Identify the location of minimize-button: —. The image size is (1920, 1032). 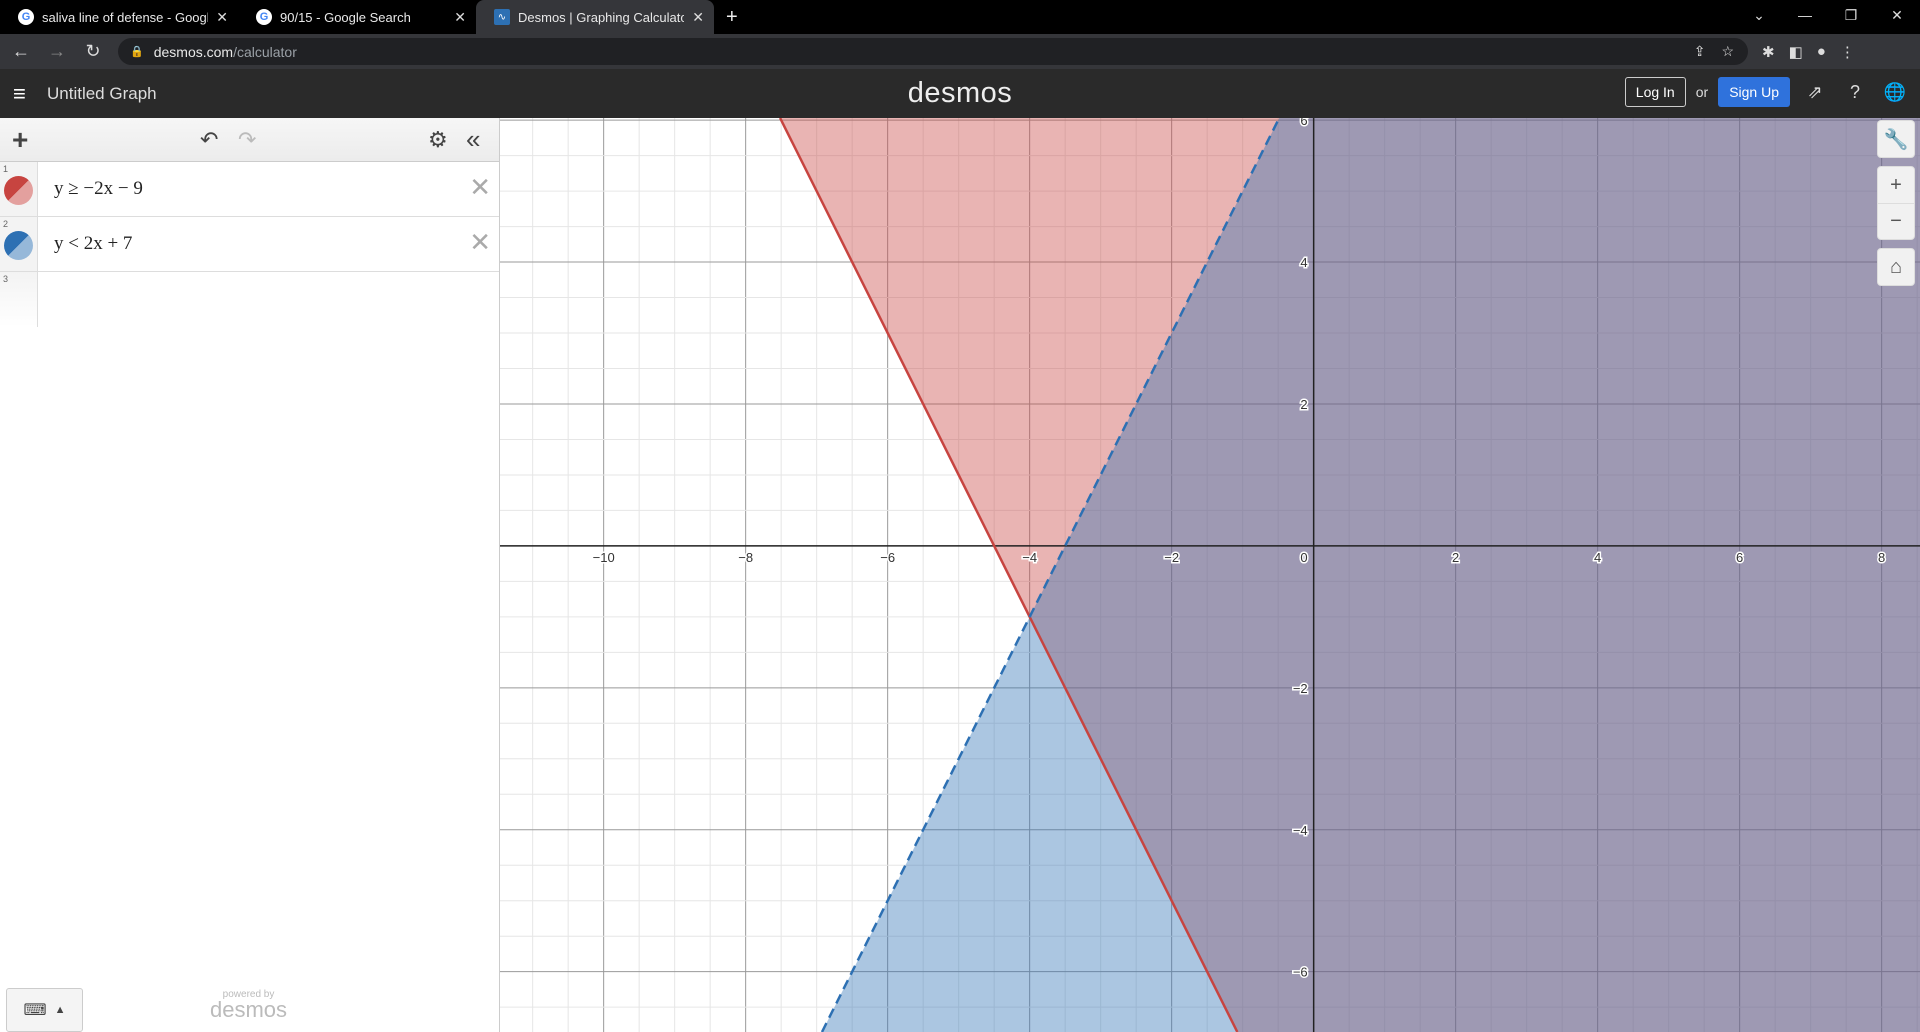
(1805, 15).